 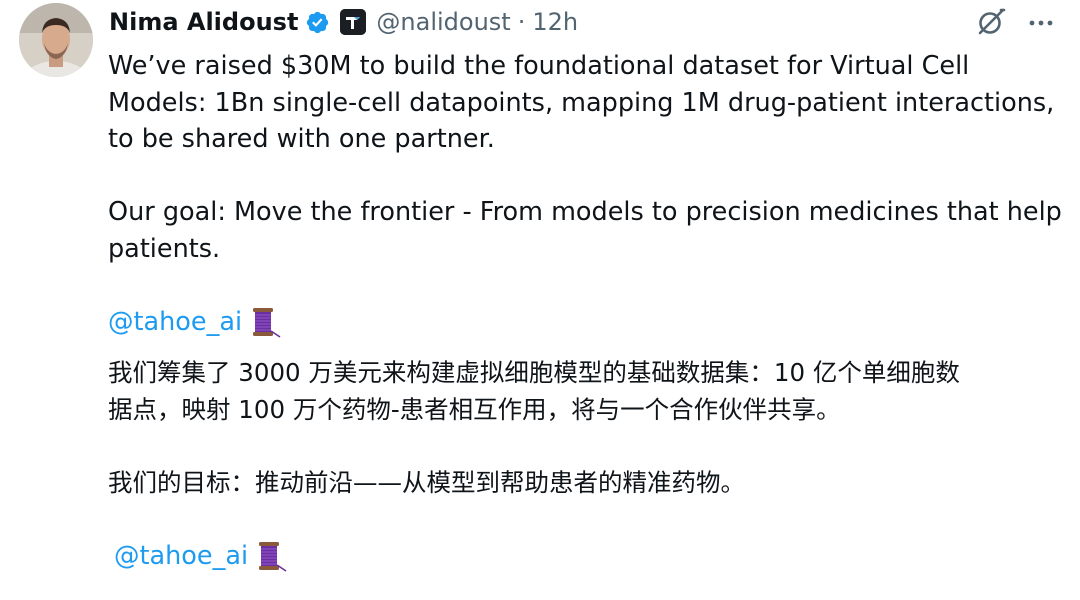 I want to click on author-handle: @nalidoust, so click(x=443, y=22).